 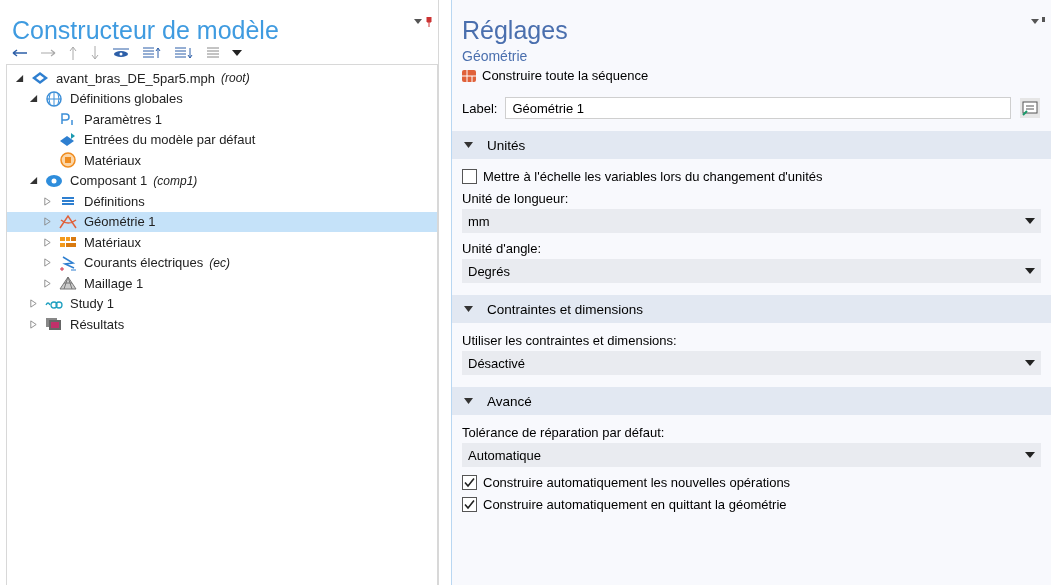 I want to click on field-label: Unité de longueur:, so click(x=516, y=198).